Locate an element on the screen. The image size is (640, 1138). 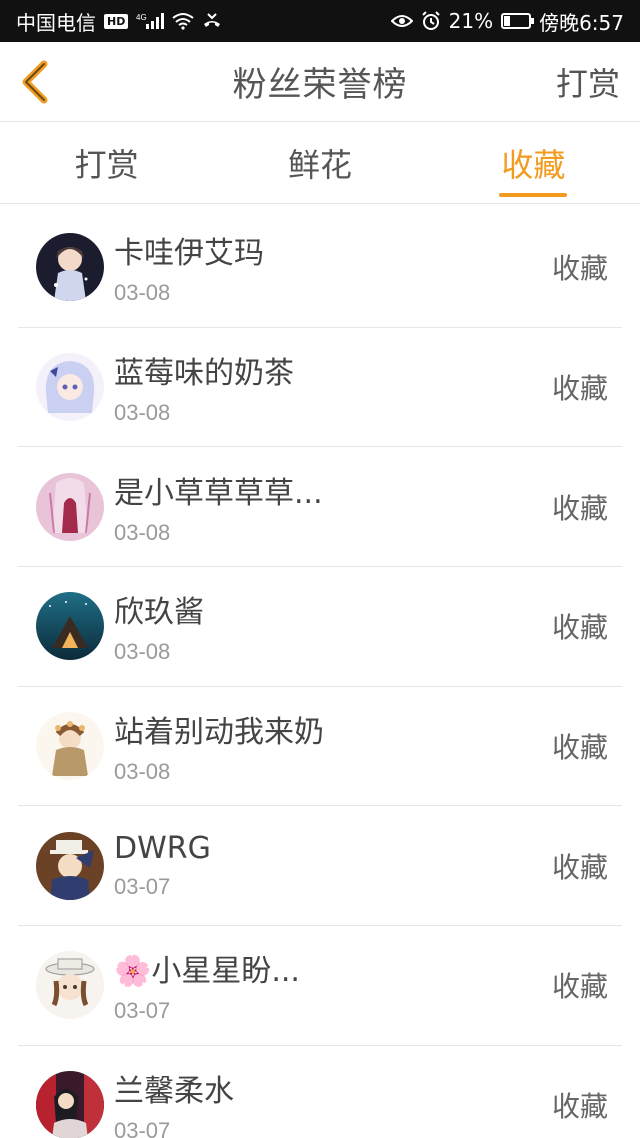
battery-icon is located at coordinates (518, 21).